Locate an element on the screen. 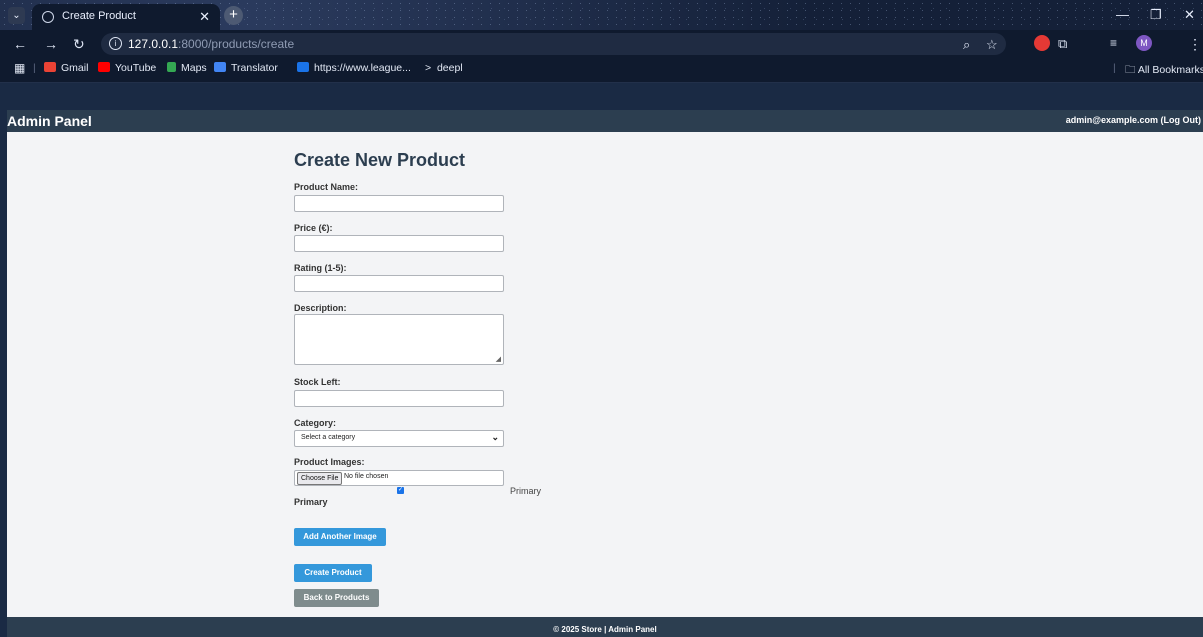 The width and height of the screenshot is (1203, 637). create-product-button: Create Product is located at coordinates (333, 573).